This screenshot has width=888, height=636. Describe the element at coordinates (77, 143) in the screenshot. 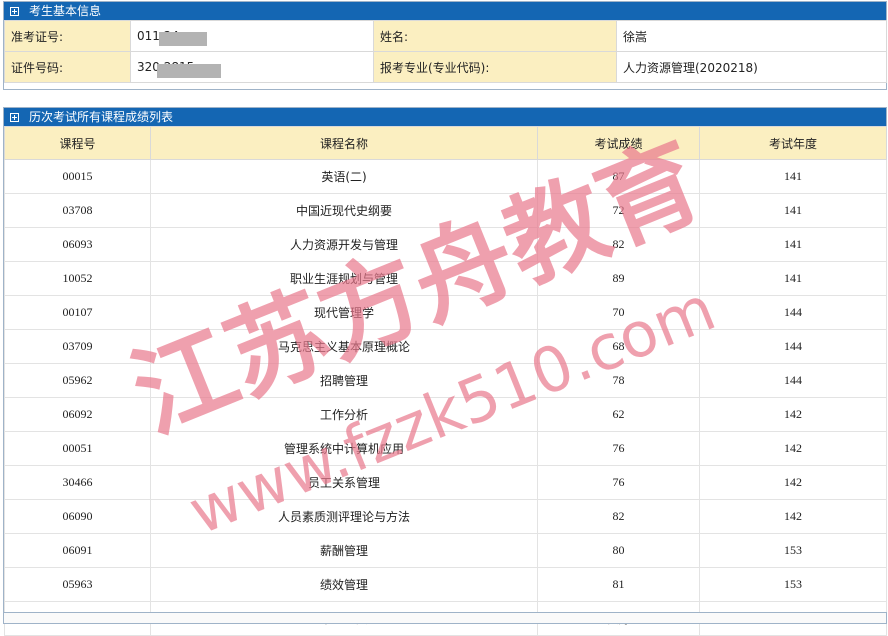

I see `col-header-course-id: 课程号` at that location.